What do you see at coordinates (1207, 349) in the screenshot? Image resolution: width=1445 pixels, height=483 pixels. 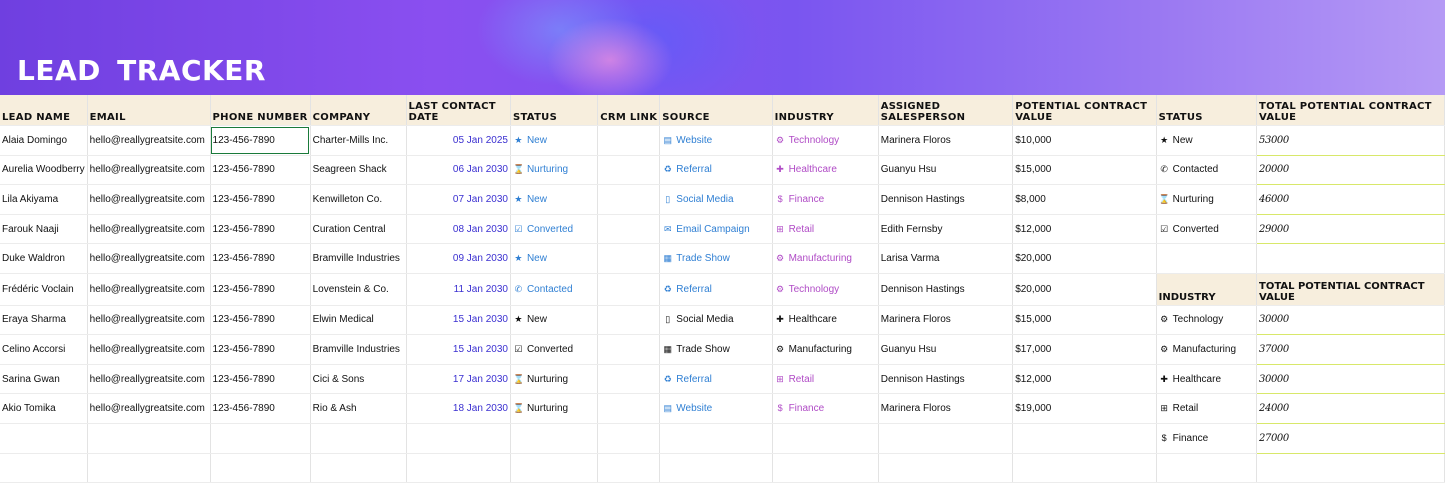 I see `summary-industry-cell: ⚙ Manufacturing` at bounding box center [1207, 349].